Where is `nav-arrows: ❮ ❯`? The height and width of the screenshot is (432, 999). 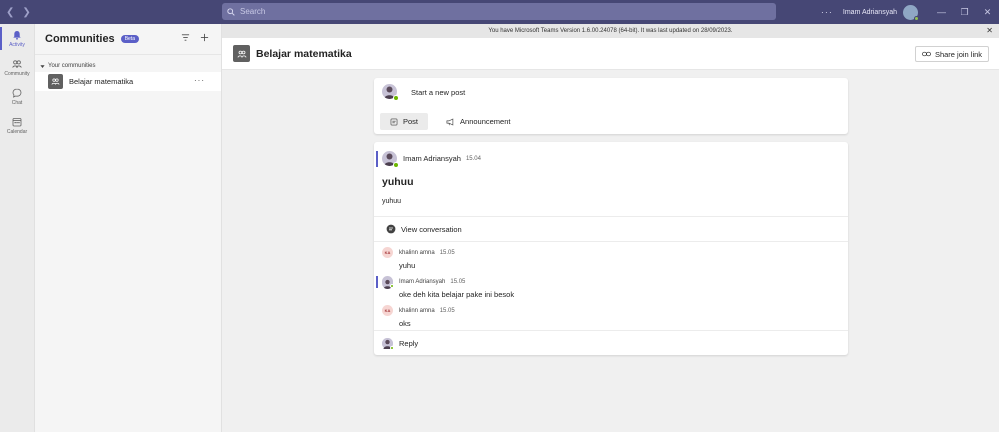 nav-arrows: ❮ ❯ is located at coordinates (111, 12).